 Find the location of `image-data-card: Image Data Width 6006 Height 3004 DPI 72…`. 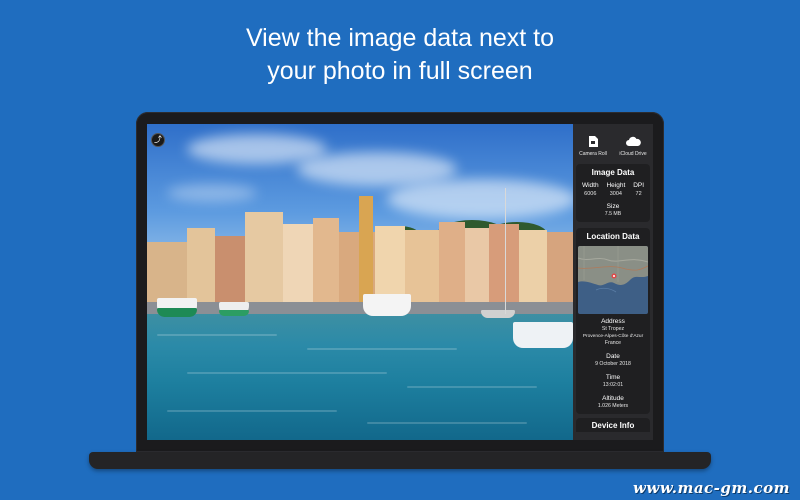

image-data-card: Image Data Width 6006 Height 3004 DPI 72… is located at coordinates (613, 193).